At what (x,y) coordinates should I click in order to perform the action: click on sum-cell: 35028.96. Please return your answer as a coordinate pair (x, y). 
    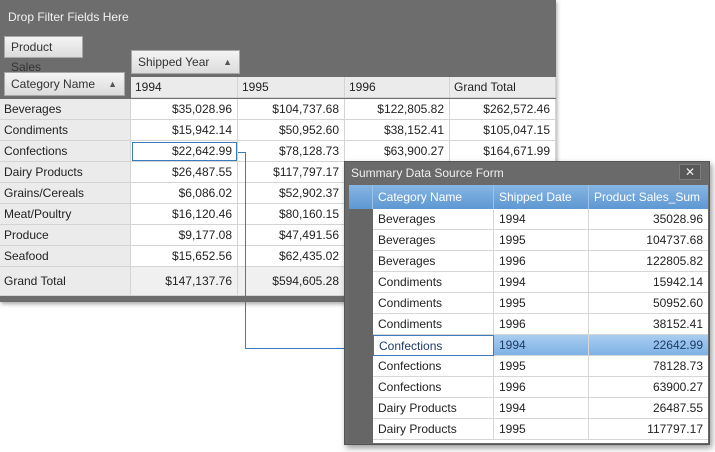
    Looking at the image, I should click on (648, 219).